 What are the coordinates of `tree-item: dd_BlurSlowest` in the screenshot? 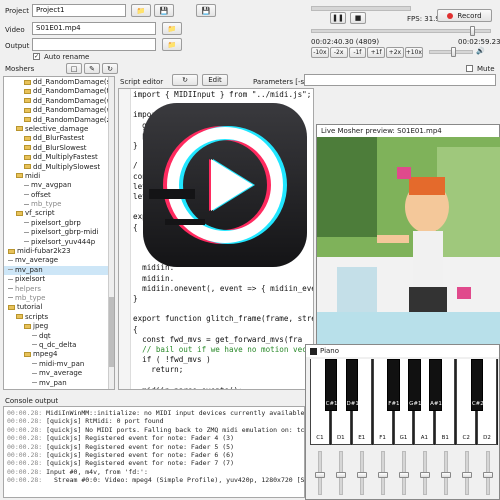 It's located at (59, 148).